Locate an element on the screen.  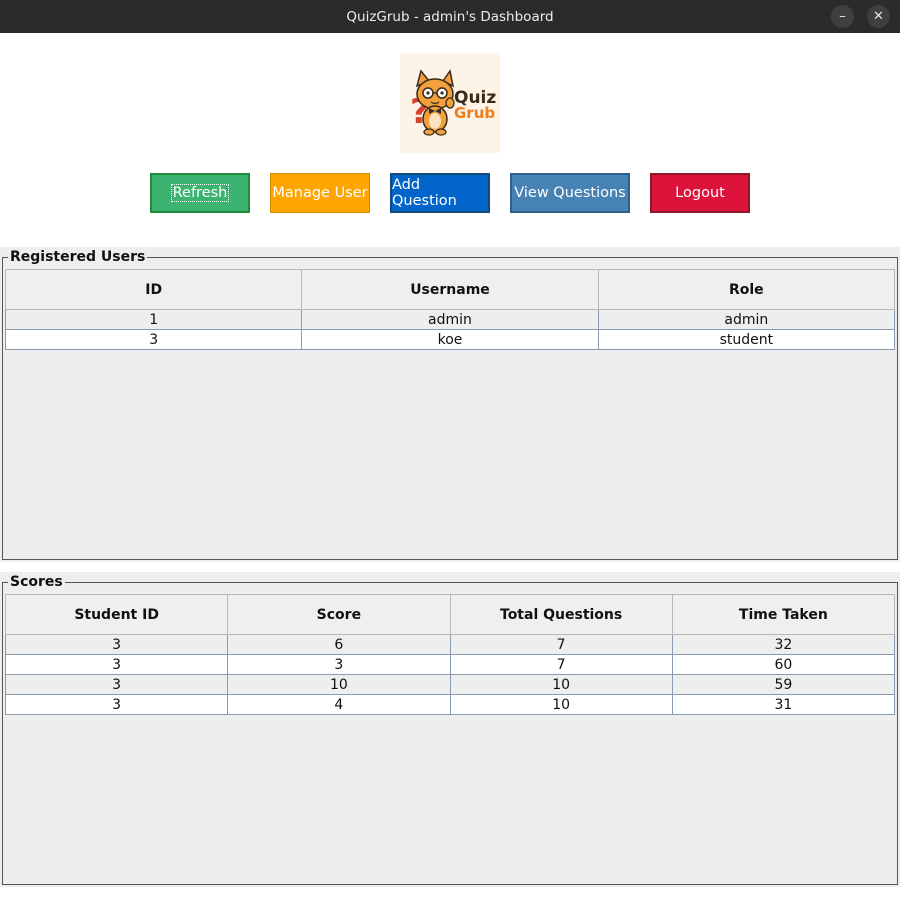
users-table-header: ID Username Role is located at coordinates (450, 289).